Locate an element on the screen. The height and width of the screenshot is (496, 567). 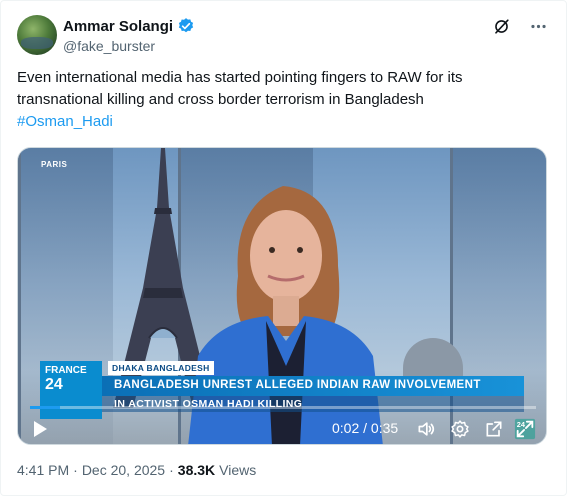
popout-icon is located at coordinates (494, 429).